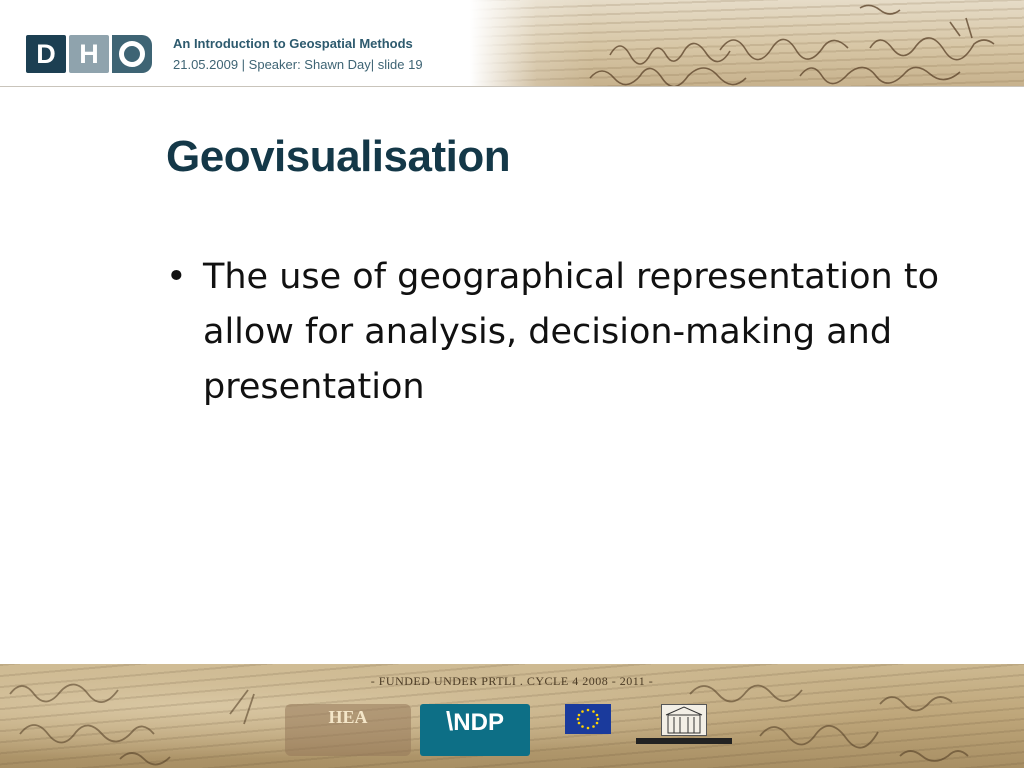 The height and width of the screenshot is (768, 1024). I want to click on logo-letter-h: H, so click(89, 54).